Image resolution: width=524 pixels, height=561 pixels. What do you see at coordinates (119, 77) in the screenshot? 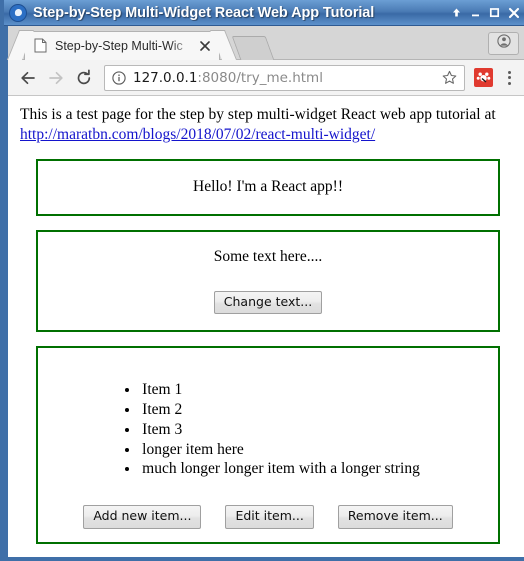
I see `info-circle-icon` at bounding box center [119, 77].